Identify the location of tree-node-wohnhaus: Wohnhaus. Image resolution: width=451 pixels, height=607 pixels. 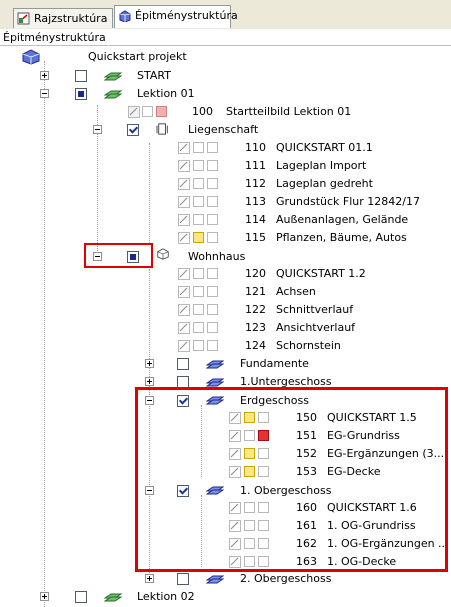
(225, 256).